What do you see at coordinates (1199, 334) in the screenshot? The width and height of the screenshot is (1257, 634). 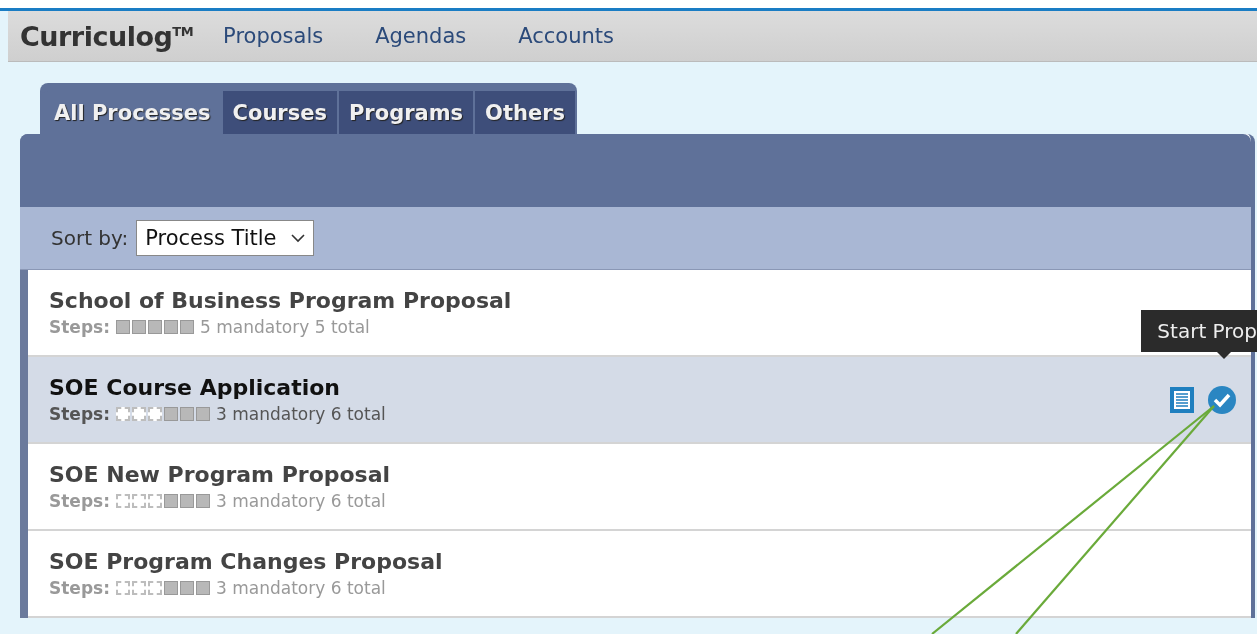 I see `tooltip: Start Prop` at bounding box center [1199, 334].